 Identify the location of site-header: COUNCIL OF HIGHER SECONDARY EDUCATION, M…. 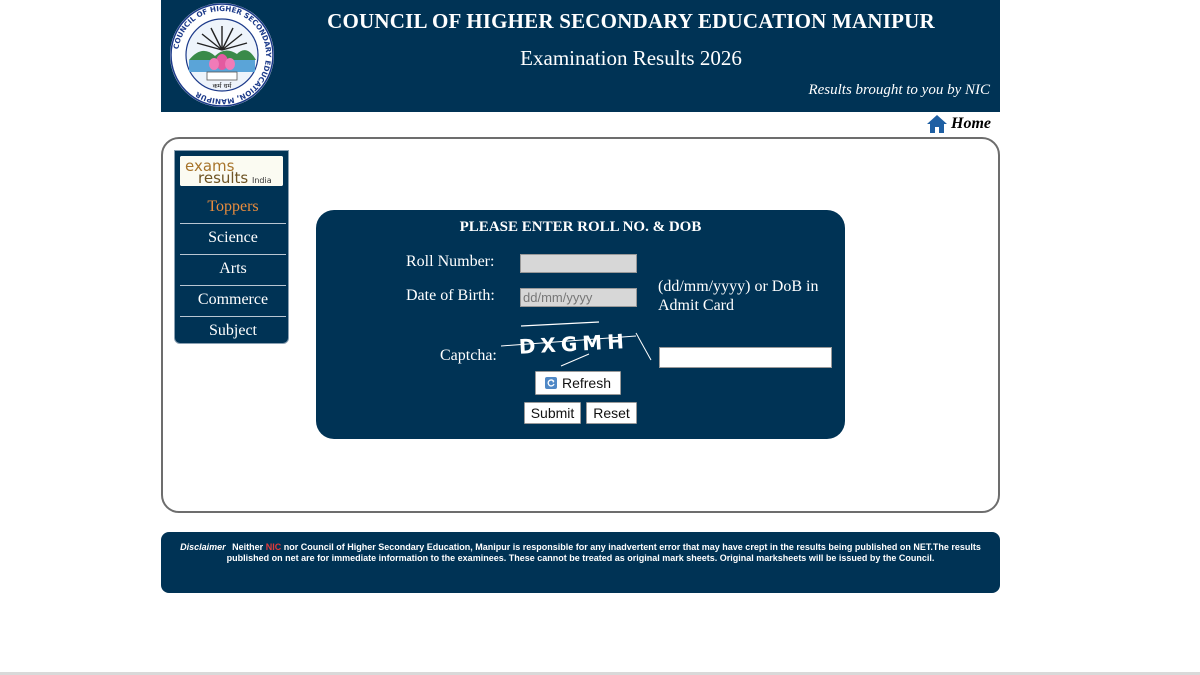
(580, 56).